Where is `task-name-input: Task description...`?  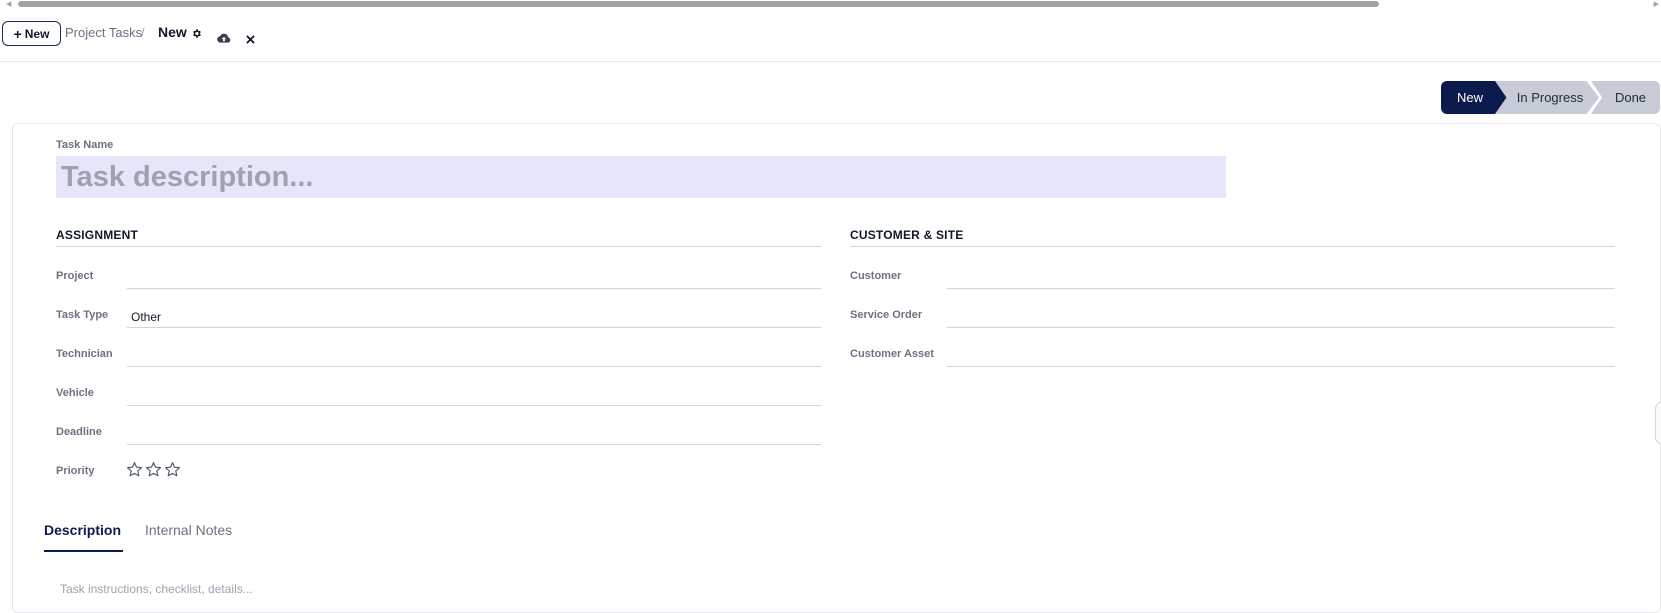
task-name-input: Task description... is located at coordinates (641, 177).